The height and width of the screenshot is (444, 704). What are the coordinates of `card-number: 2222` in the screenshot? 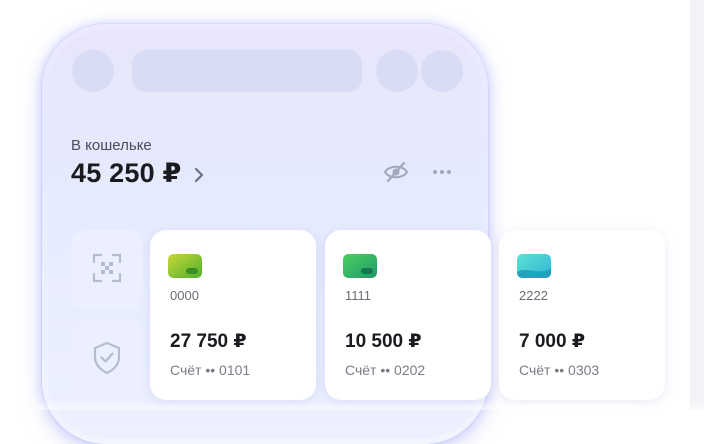 It's located at (533, 295).